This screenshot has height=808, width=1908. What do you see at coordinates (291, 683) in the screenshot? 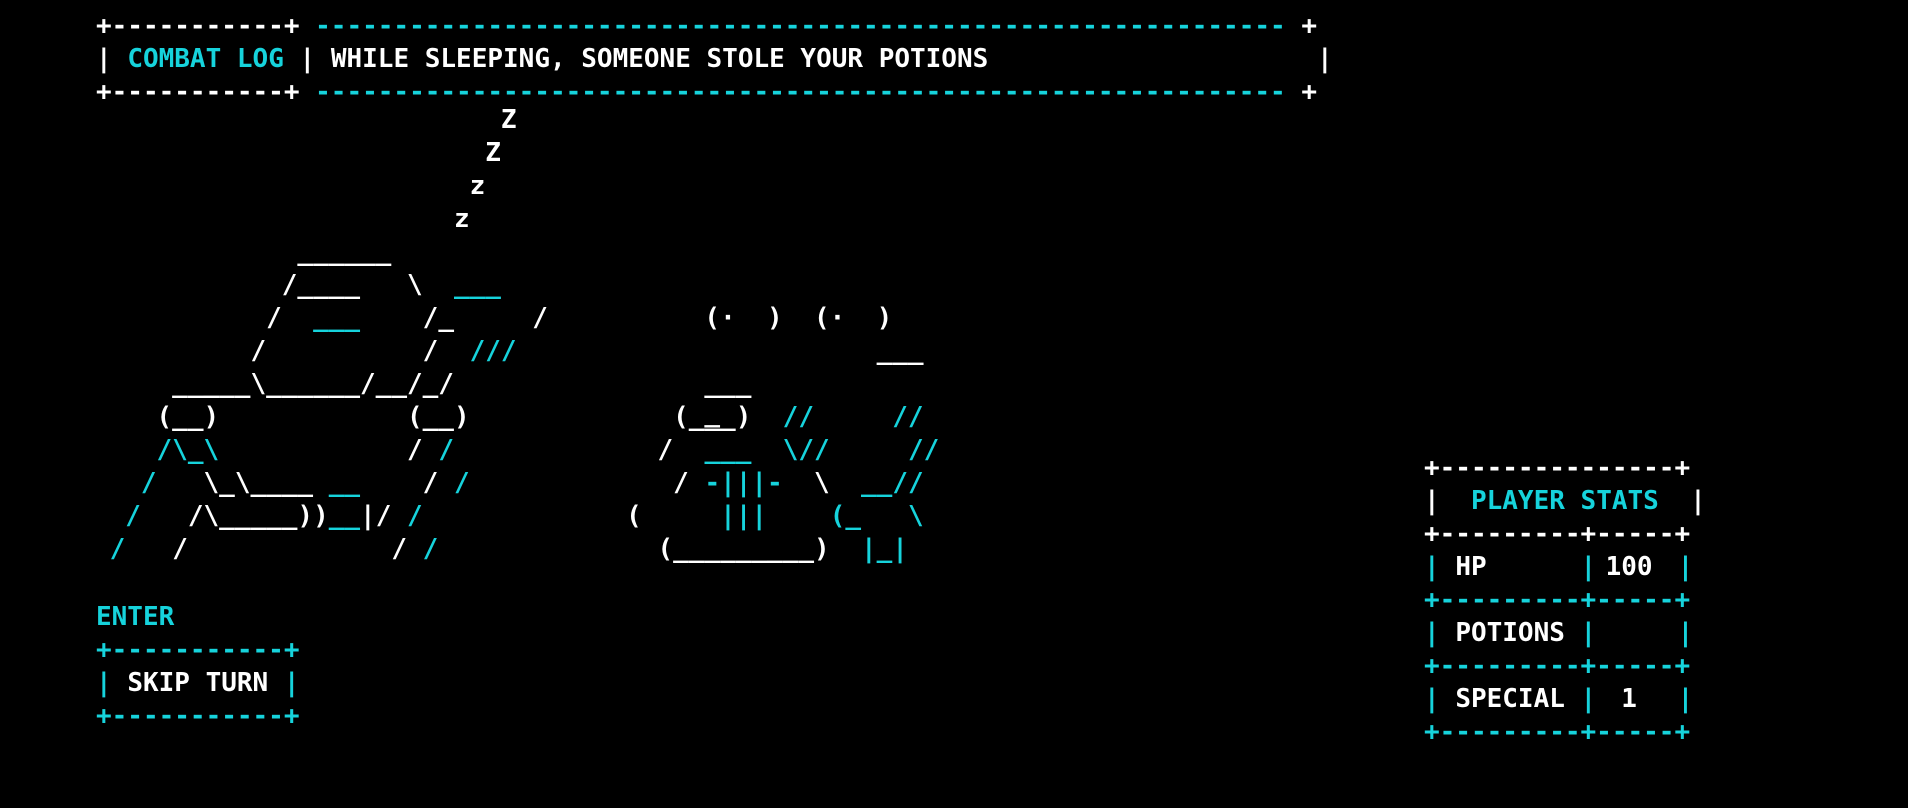
I see `skip-turn-pipe-right: |` at bounding box center [291, 683].